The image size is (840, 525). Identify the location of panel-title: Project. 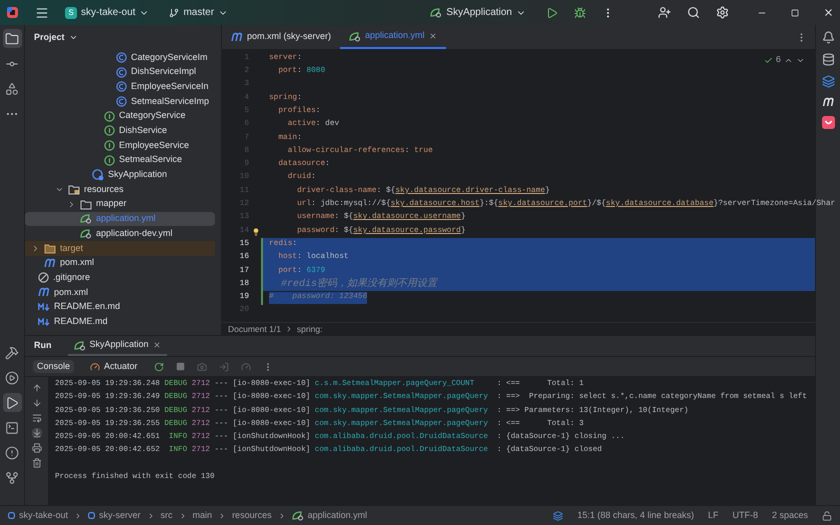
(49, 37).